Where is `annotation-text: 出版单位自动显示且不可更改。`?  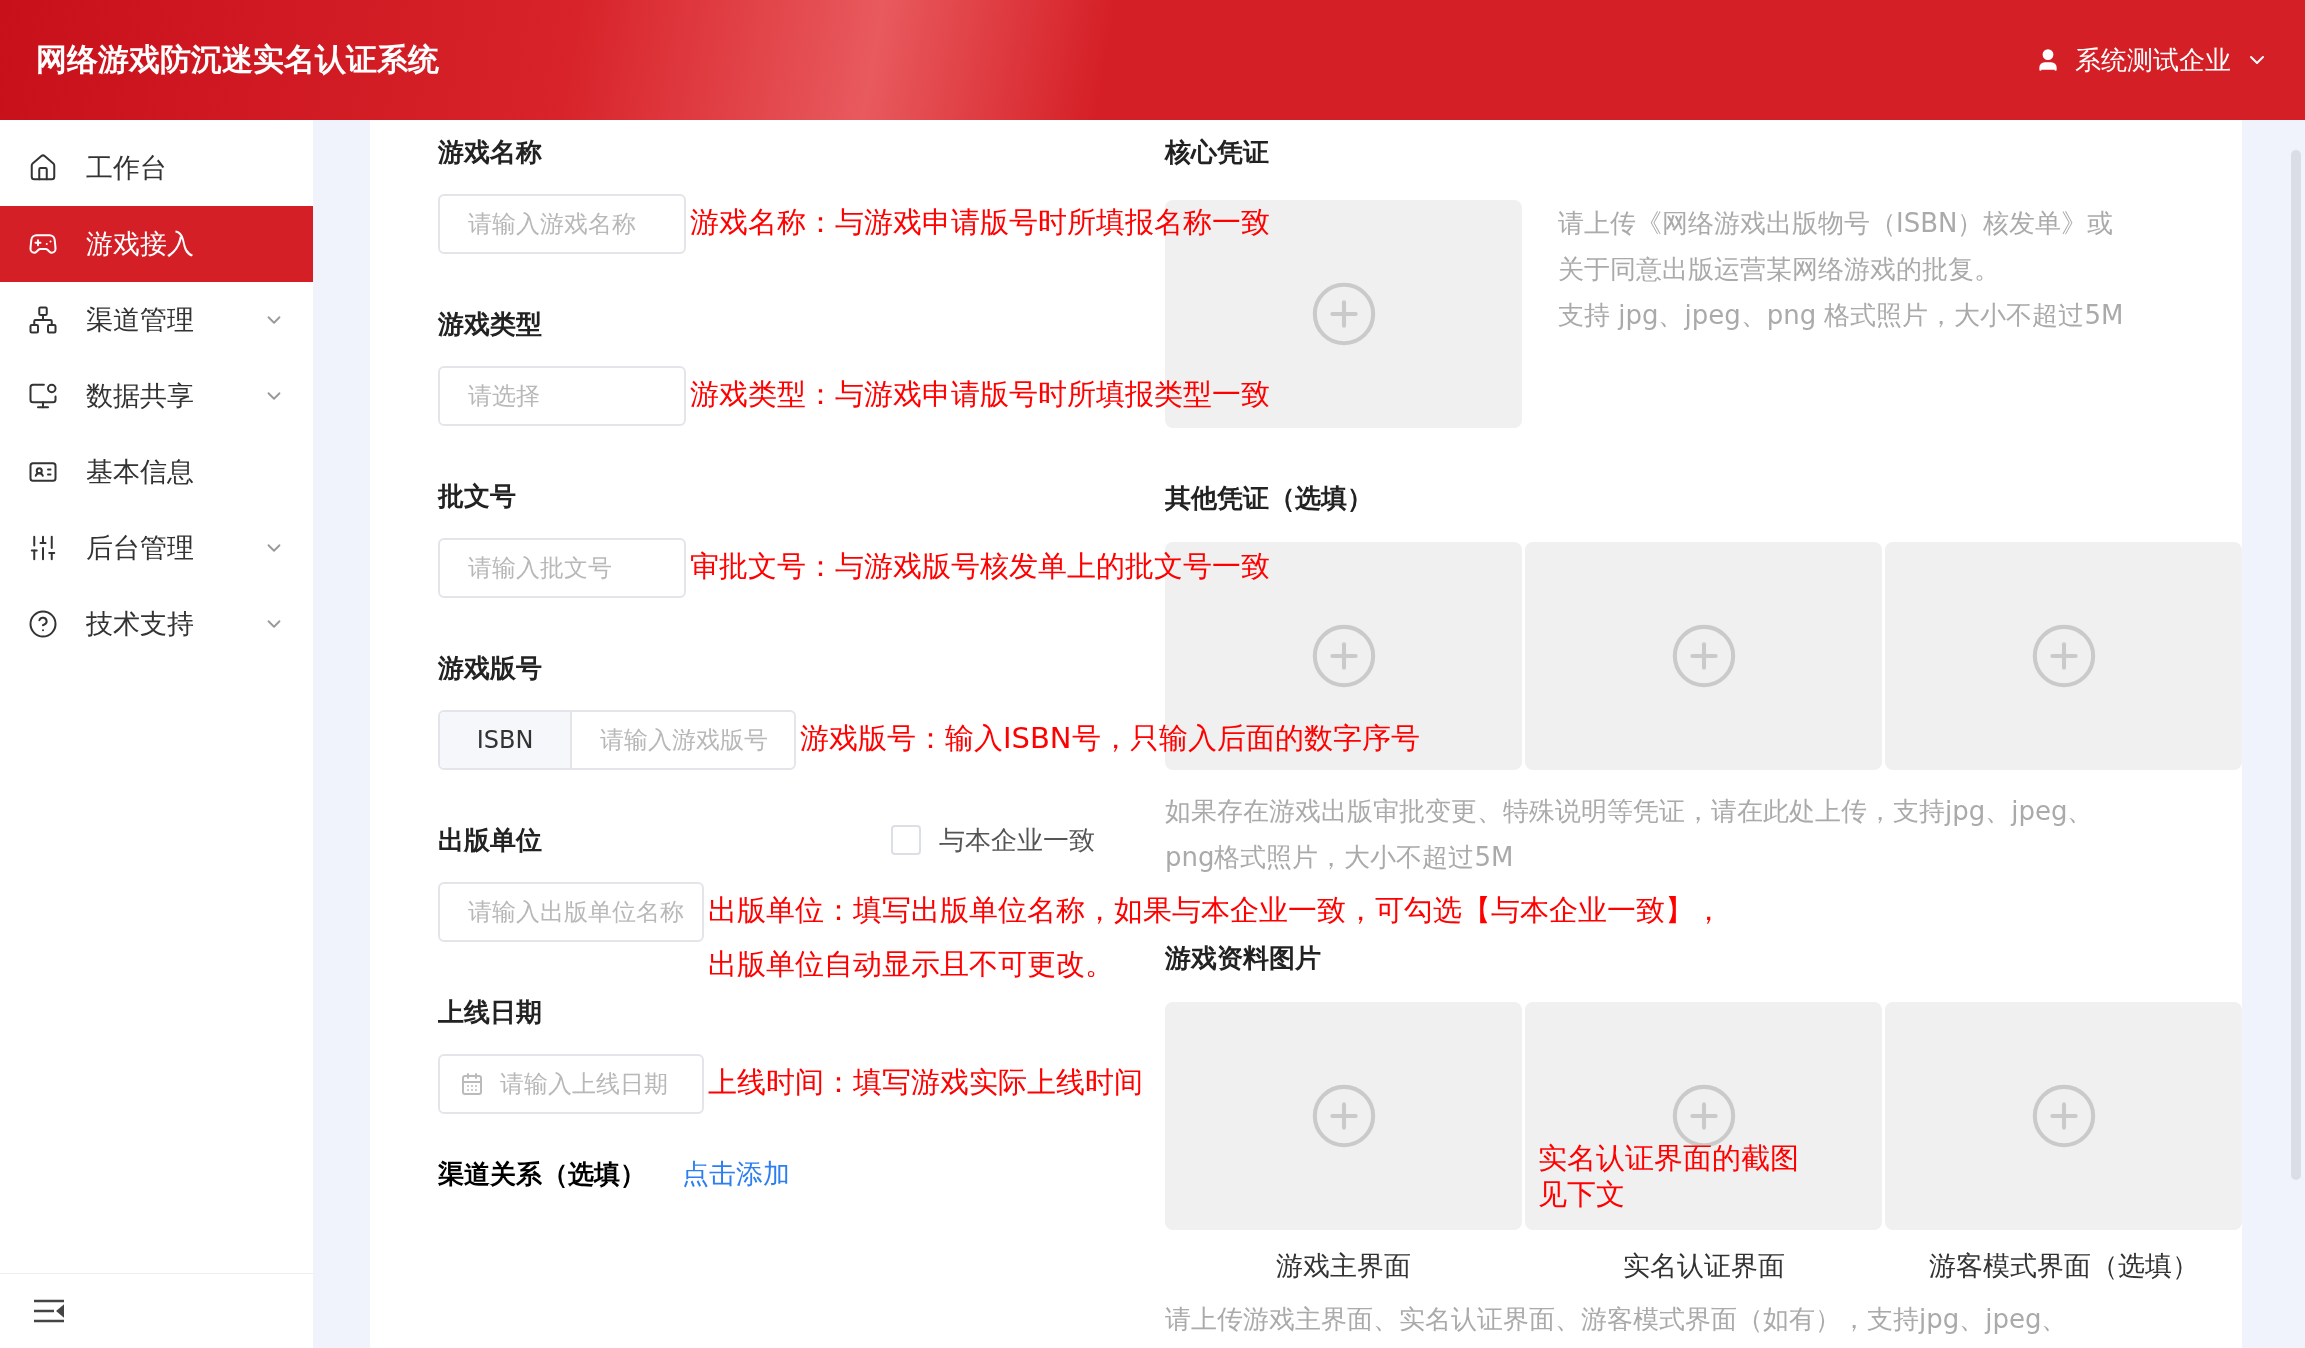 annotation-text: 出版单位自动显示且不可更改。 is located at coordinates (911, 964).